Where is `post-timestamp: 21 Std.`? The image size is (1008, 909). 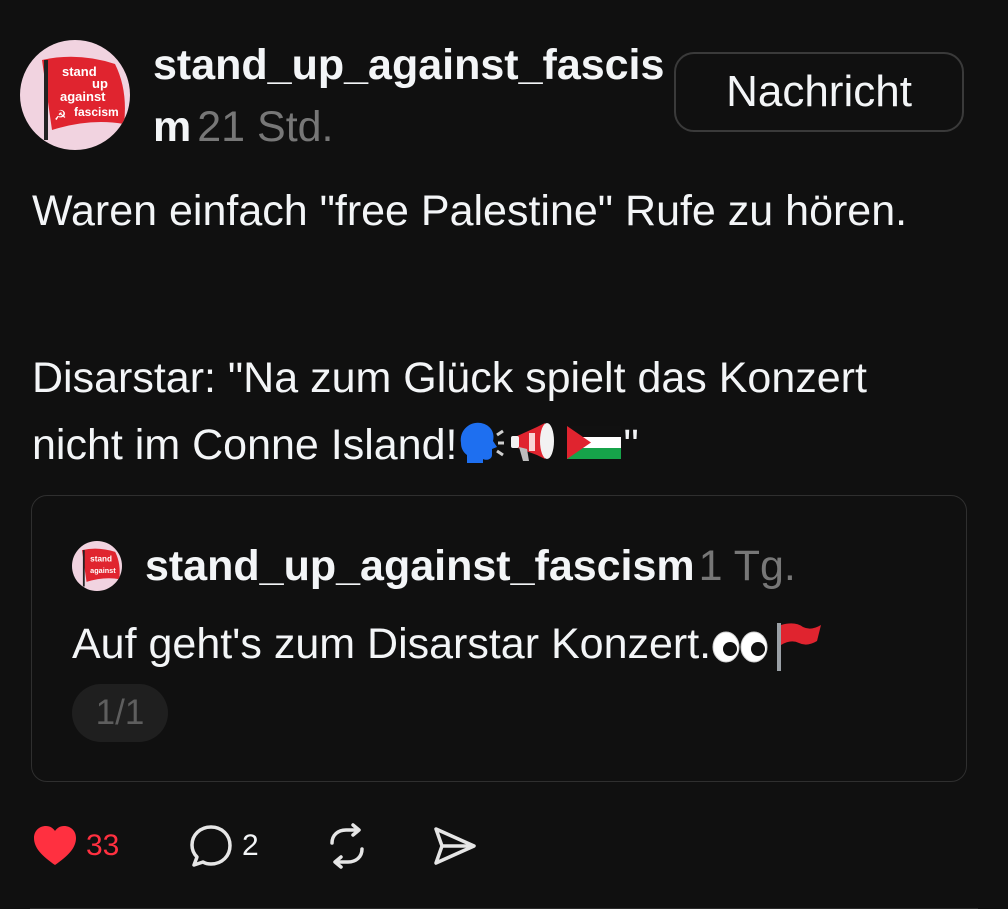
post-timestamp: 21 Std. is located at coordinates (265, 127).